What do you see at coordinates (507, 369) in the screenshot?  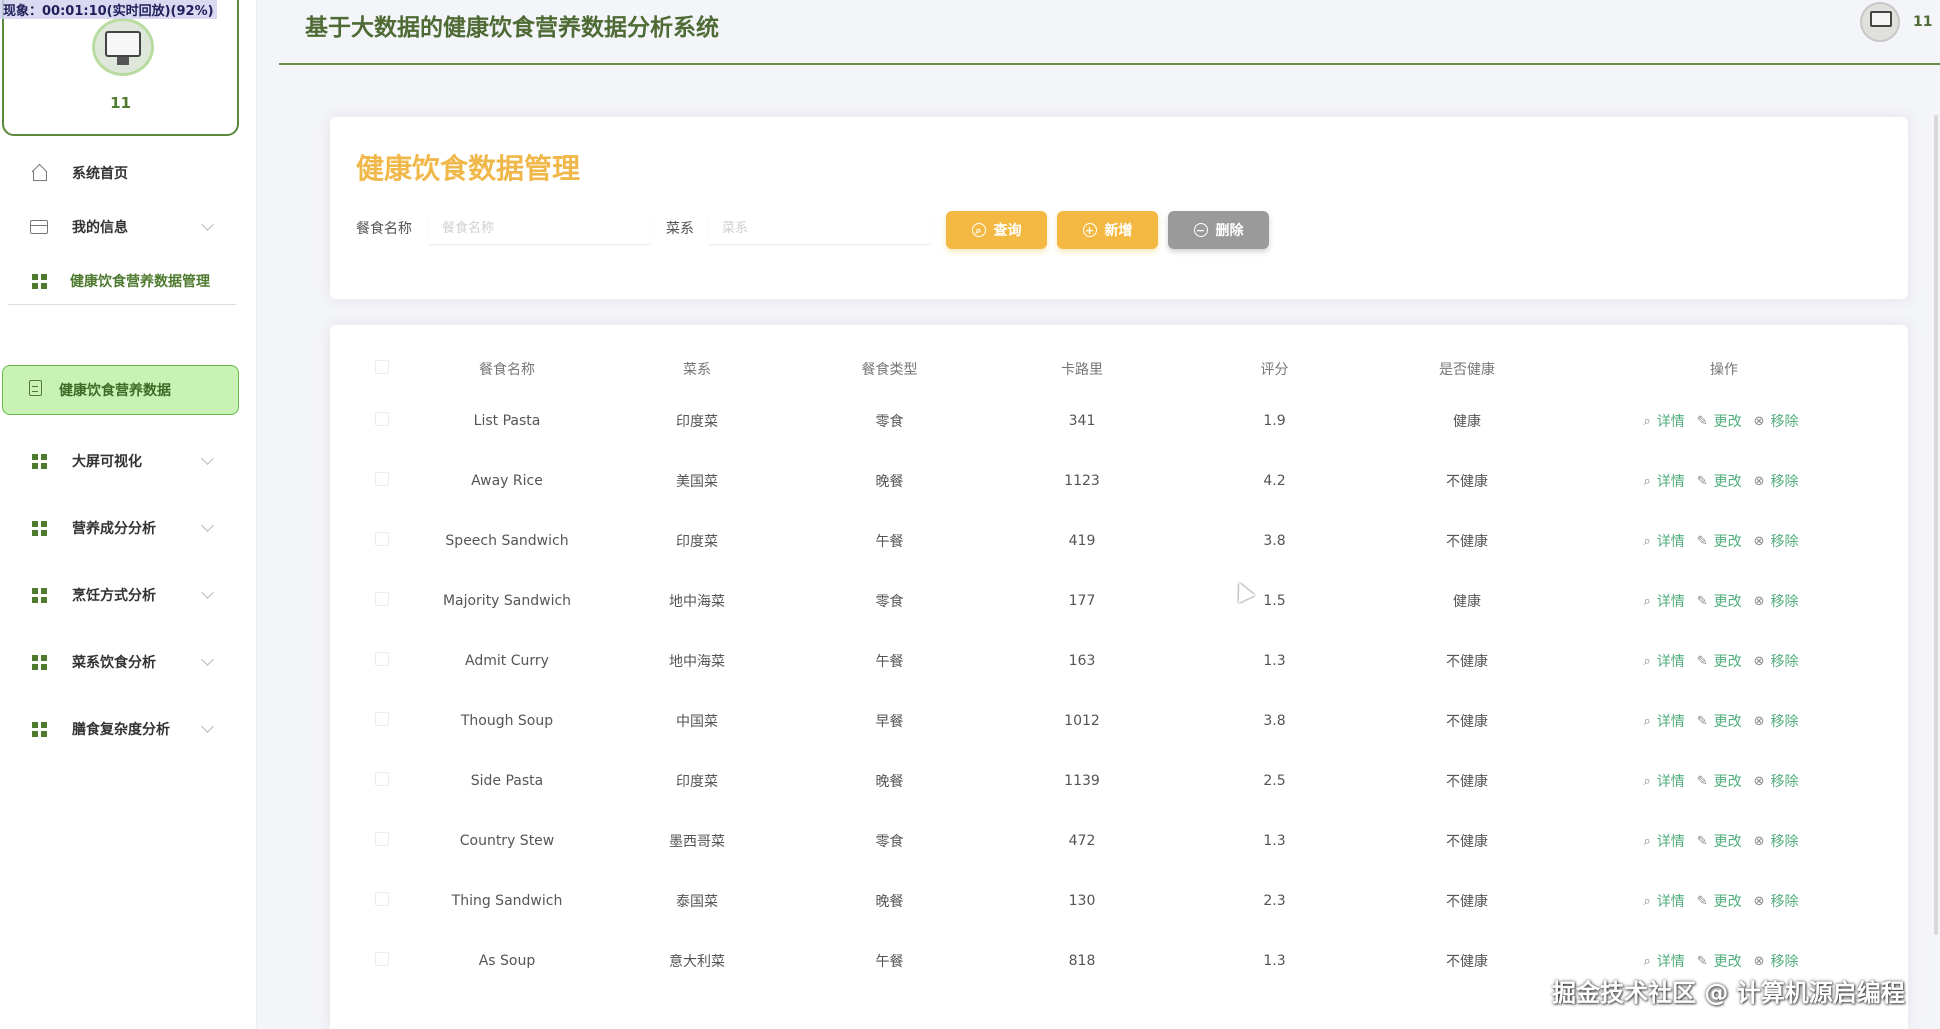 I see `column-header: 餐食名称` at bounding box center [507, 369].